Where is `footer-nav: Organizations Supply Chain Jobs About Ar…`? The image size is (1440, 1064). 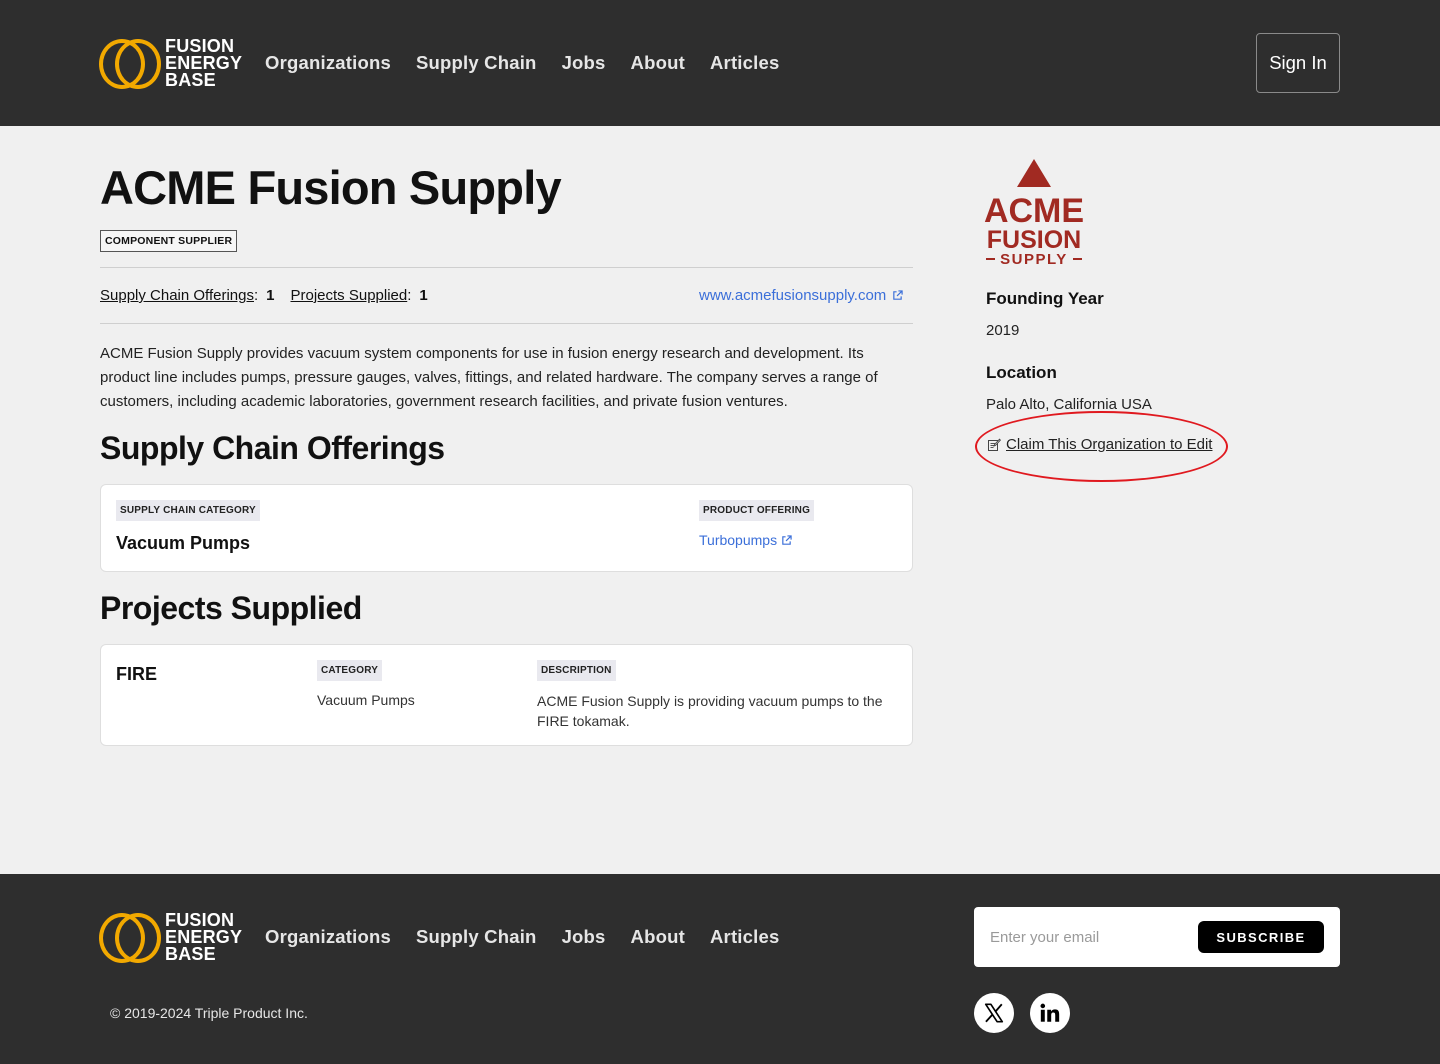 footer-nav: Organizations Supply Chain Jobs About Ar… is located at coordinates (534, 937).